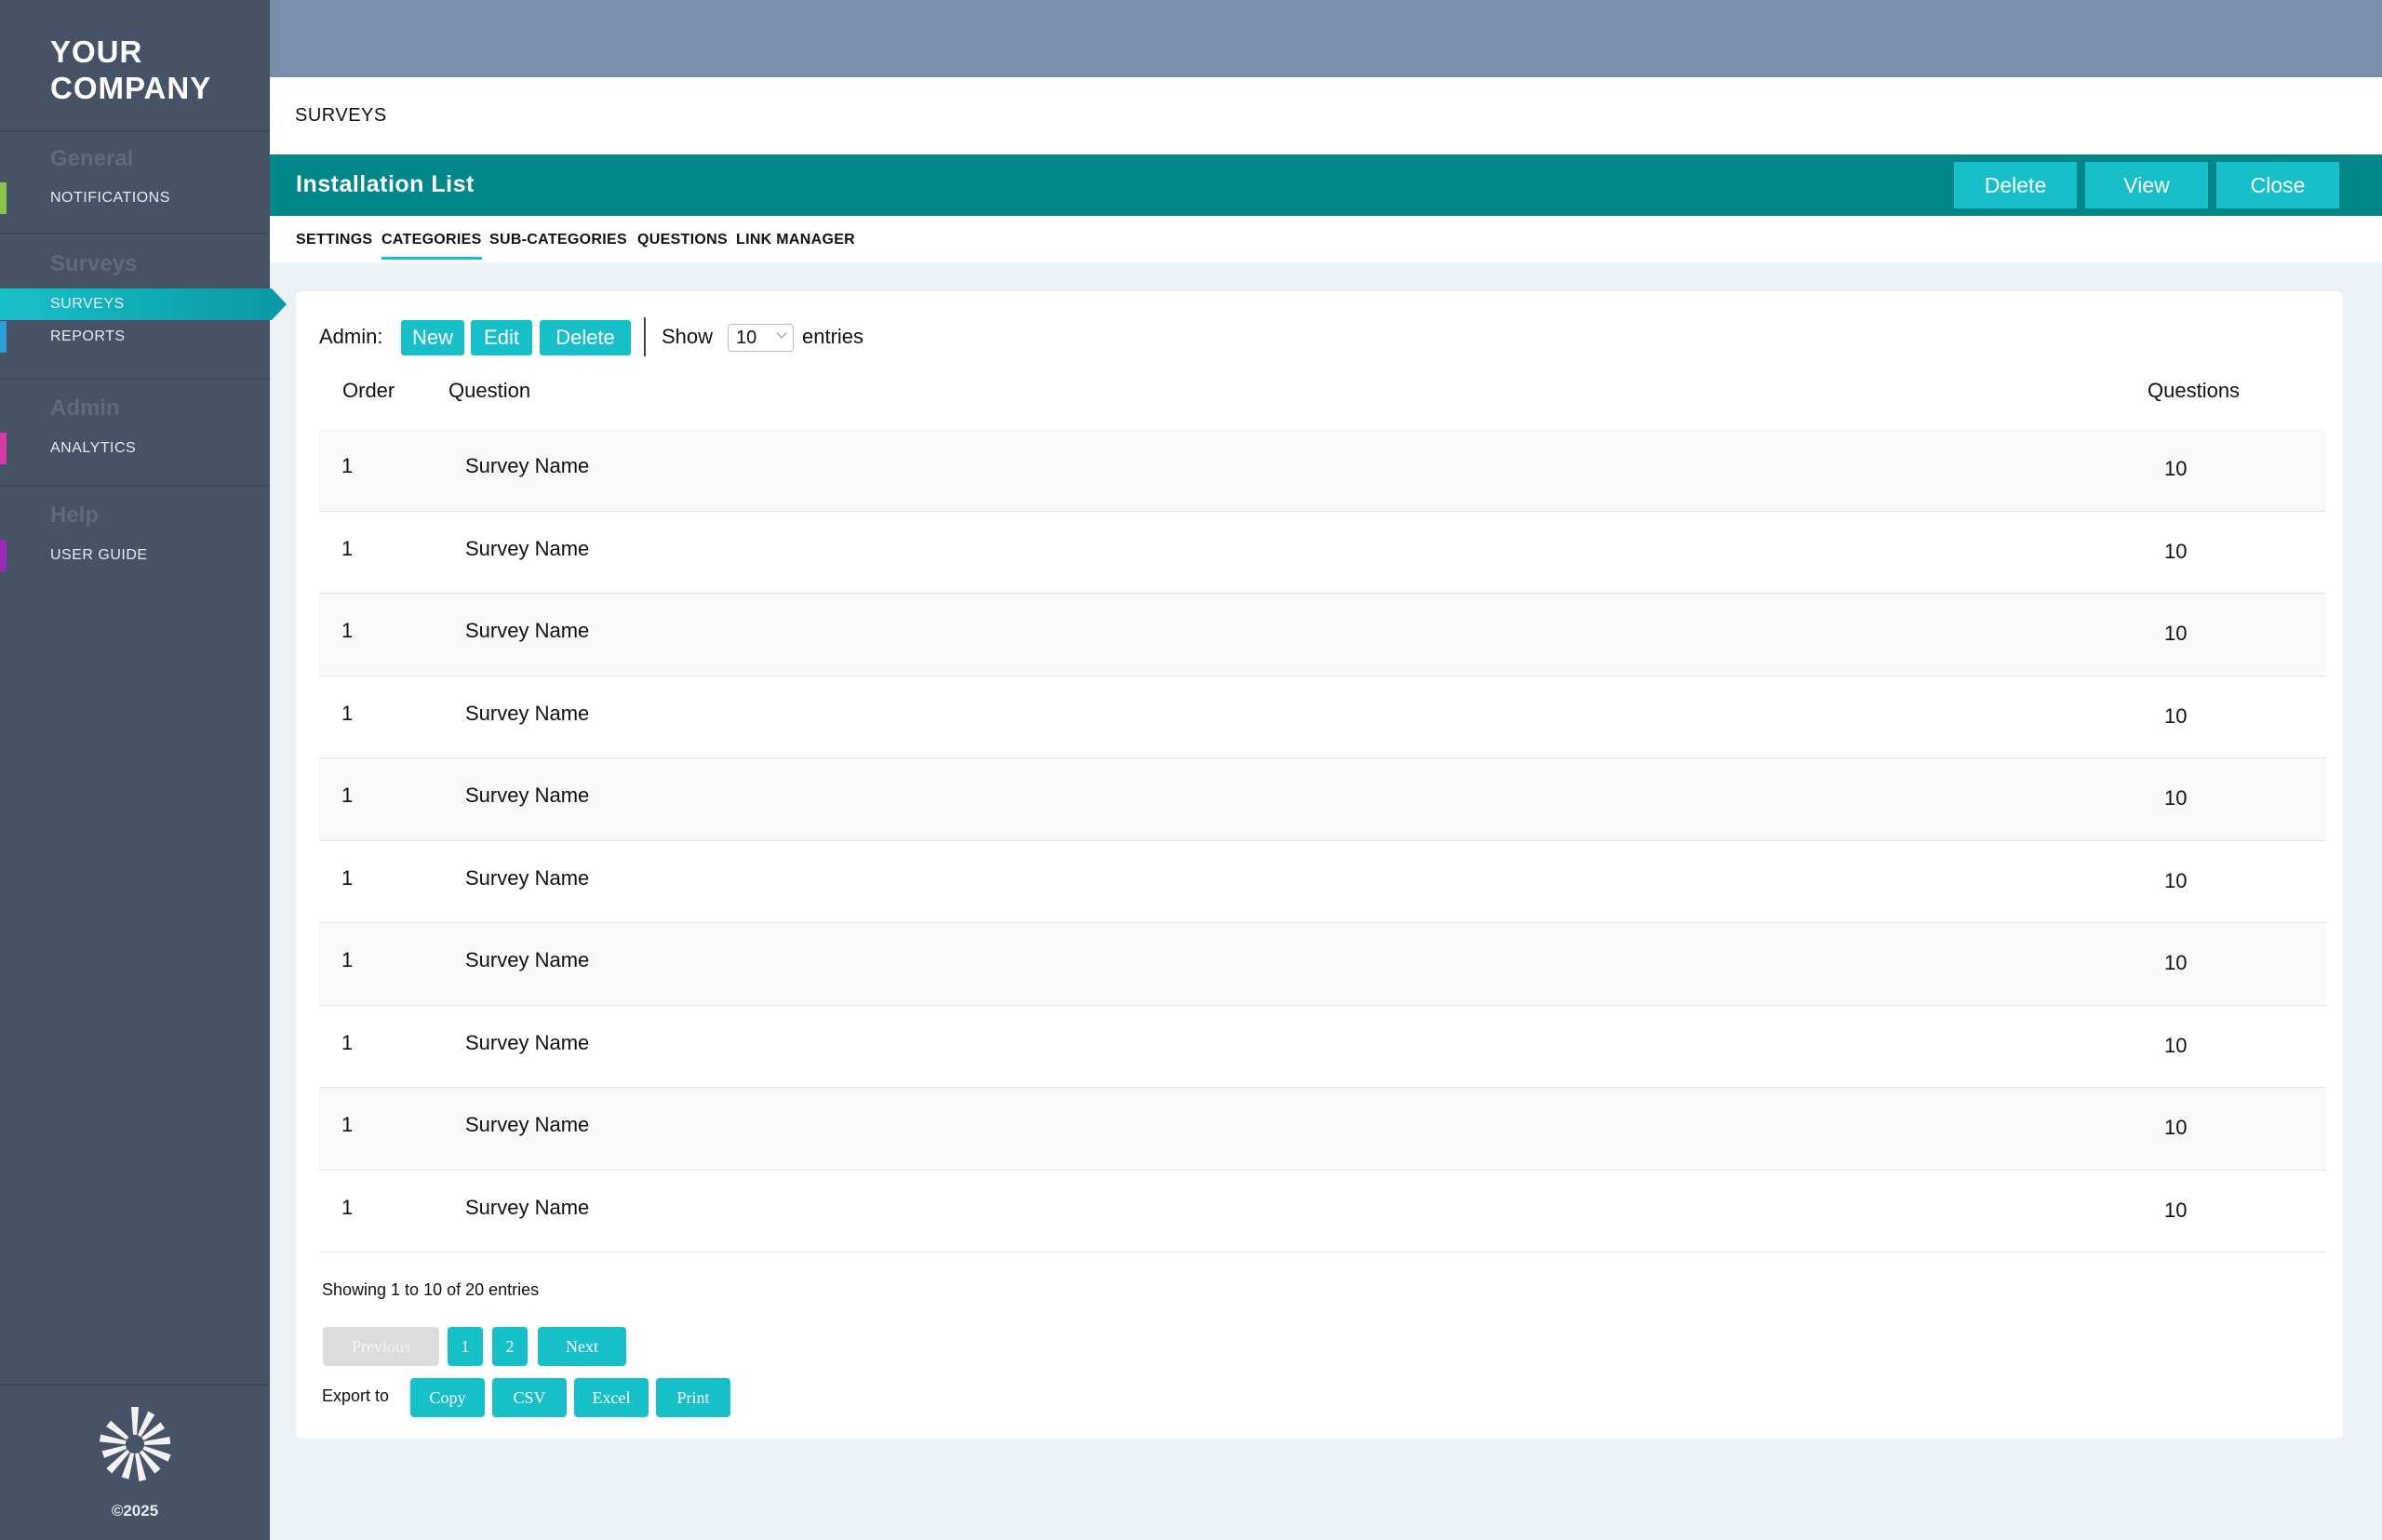 The image size is (2382, 1540). Describe the element at coordinates (135, 1511) in the screenshot. I see `copyright: ©2025` at that location.